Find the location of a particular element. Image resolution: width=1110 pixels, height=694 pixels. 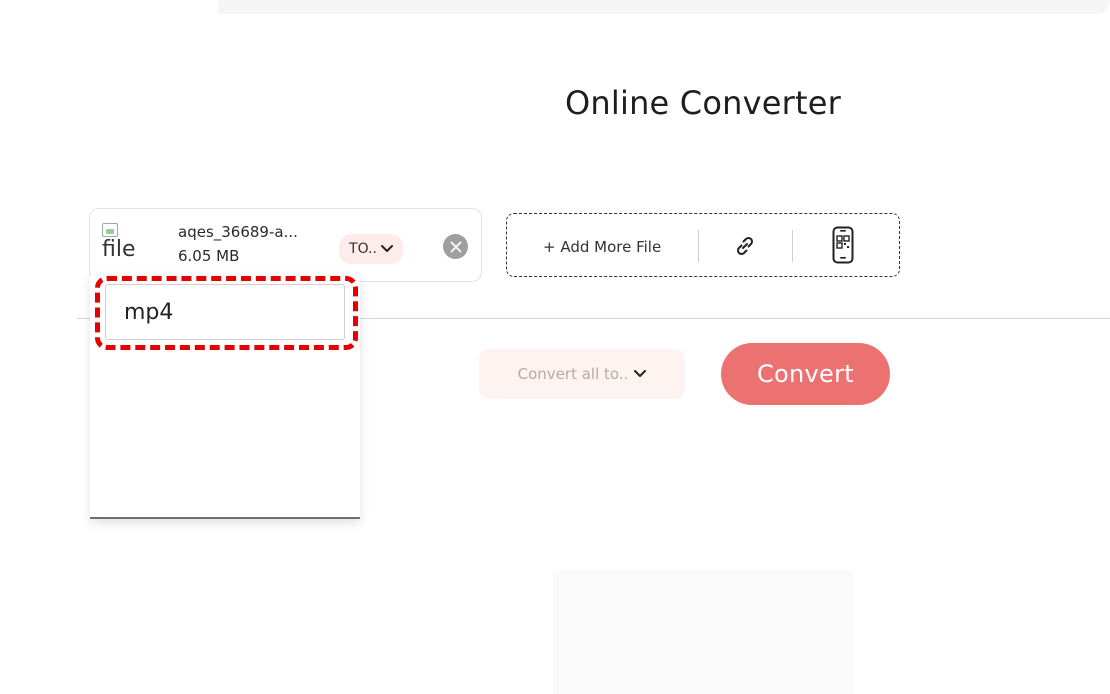

target-format-label: TO.. is located at coordinates (363, 249).